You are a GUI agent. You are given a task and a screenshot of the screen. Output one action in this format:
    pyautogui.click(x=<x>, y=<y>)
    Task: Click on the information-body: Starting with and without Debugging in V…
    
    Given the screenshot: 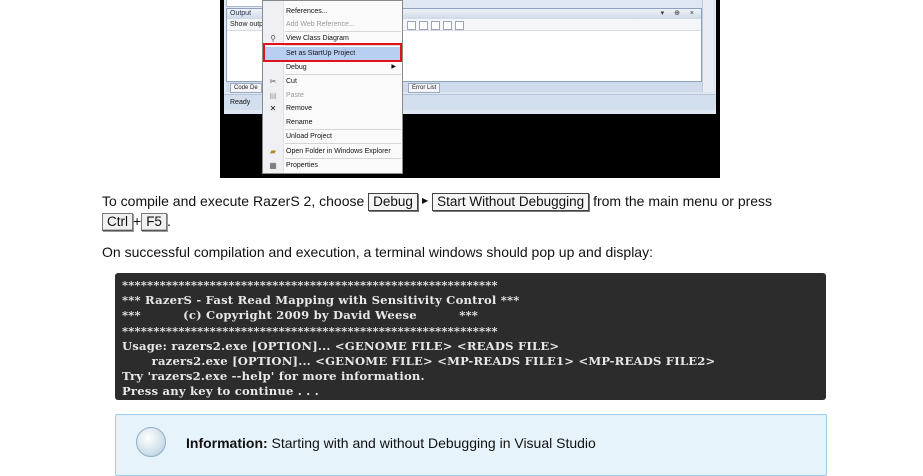 What is the action you would take?
    pyautogui.click(x=433, y=443)
    